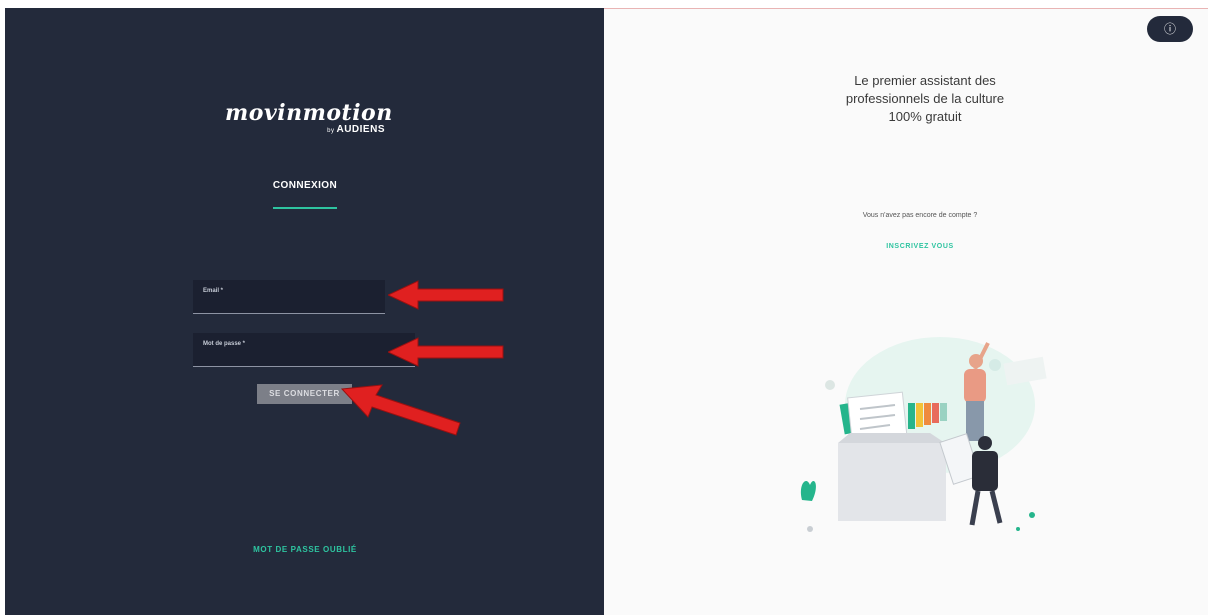 This screenshot has height=615, width=1208. Describe the element at coordinates (400, 410) in the screenshot. I see `annotation-arrow-button` at that location.